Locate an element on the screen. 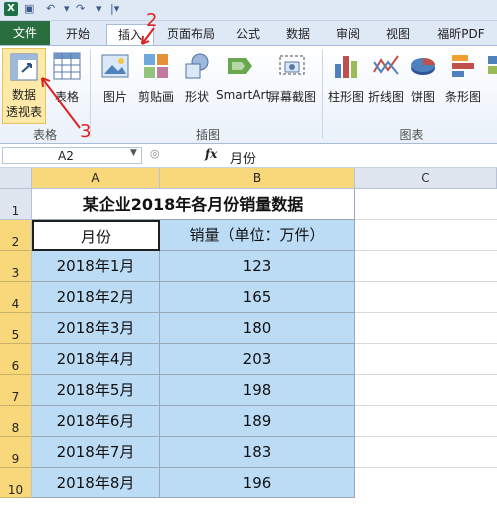 This screenshot has width=497, height=512. tab-data: 数据 is located at coordinates (298, 34).